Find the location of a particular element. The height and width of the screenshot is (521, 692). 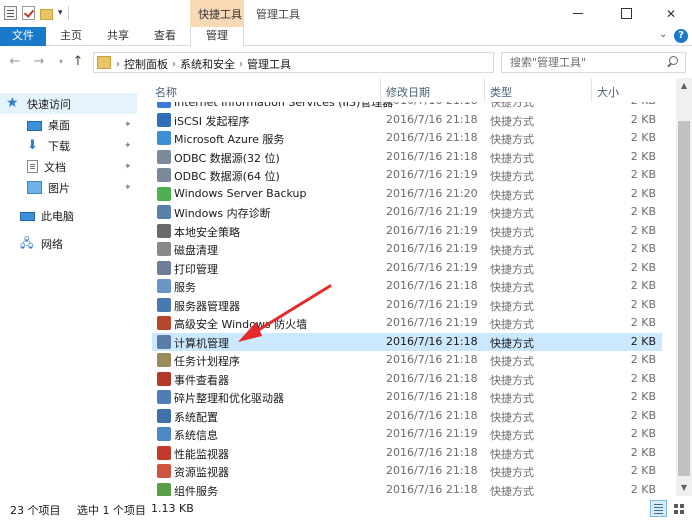

checkmark-icon is located at coordinates (28, 13).